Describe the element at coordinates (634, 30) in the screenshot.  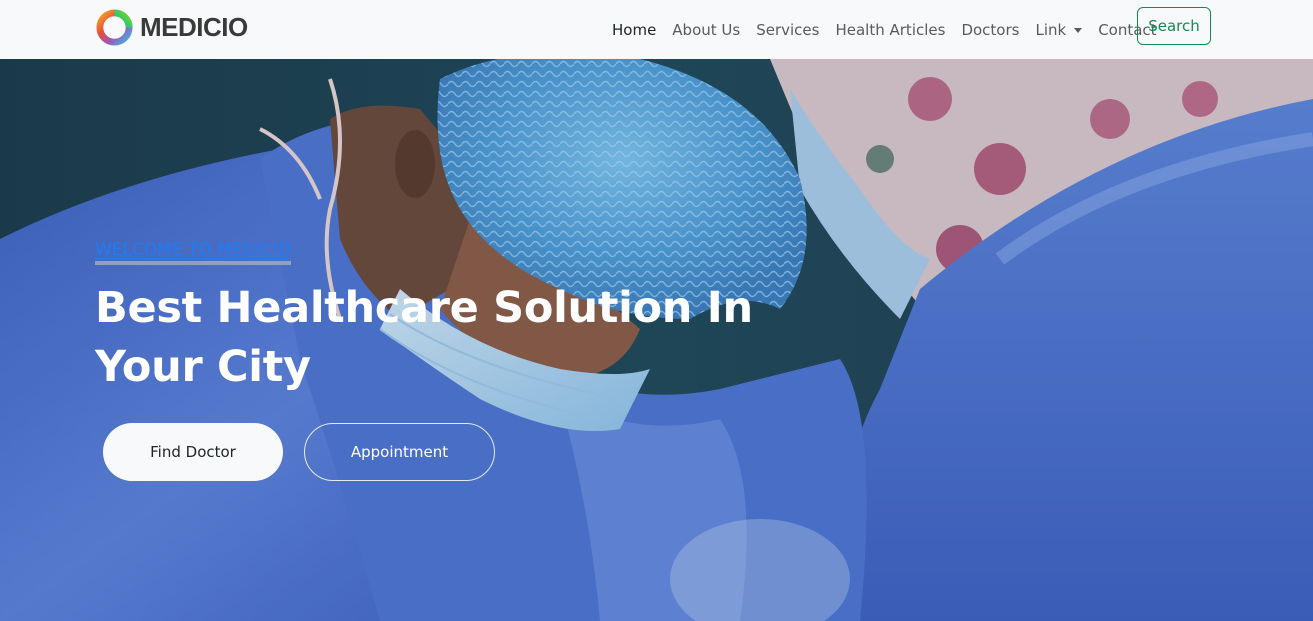
I see `nav-item-home: Home` at that location.